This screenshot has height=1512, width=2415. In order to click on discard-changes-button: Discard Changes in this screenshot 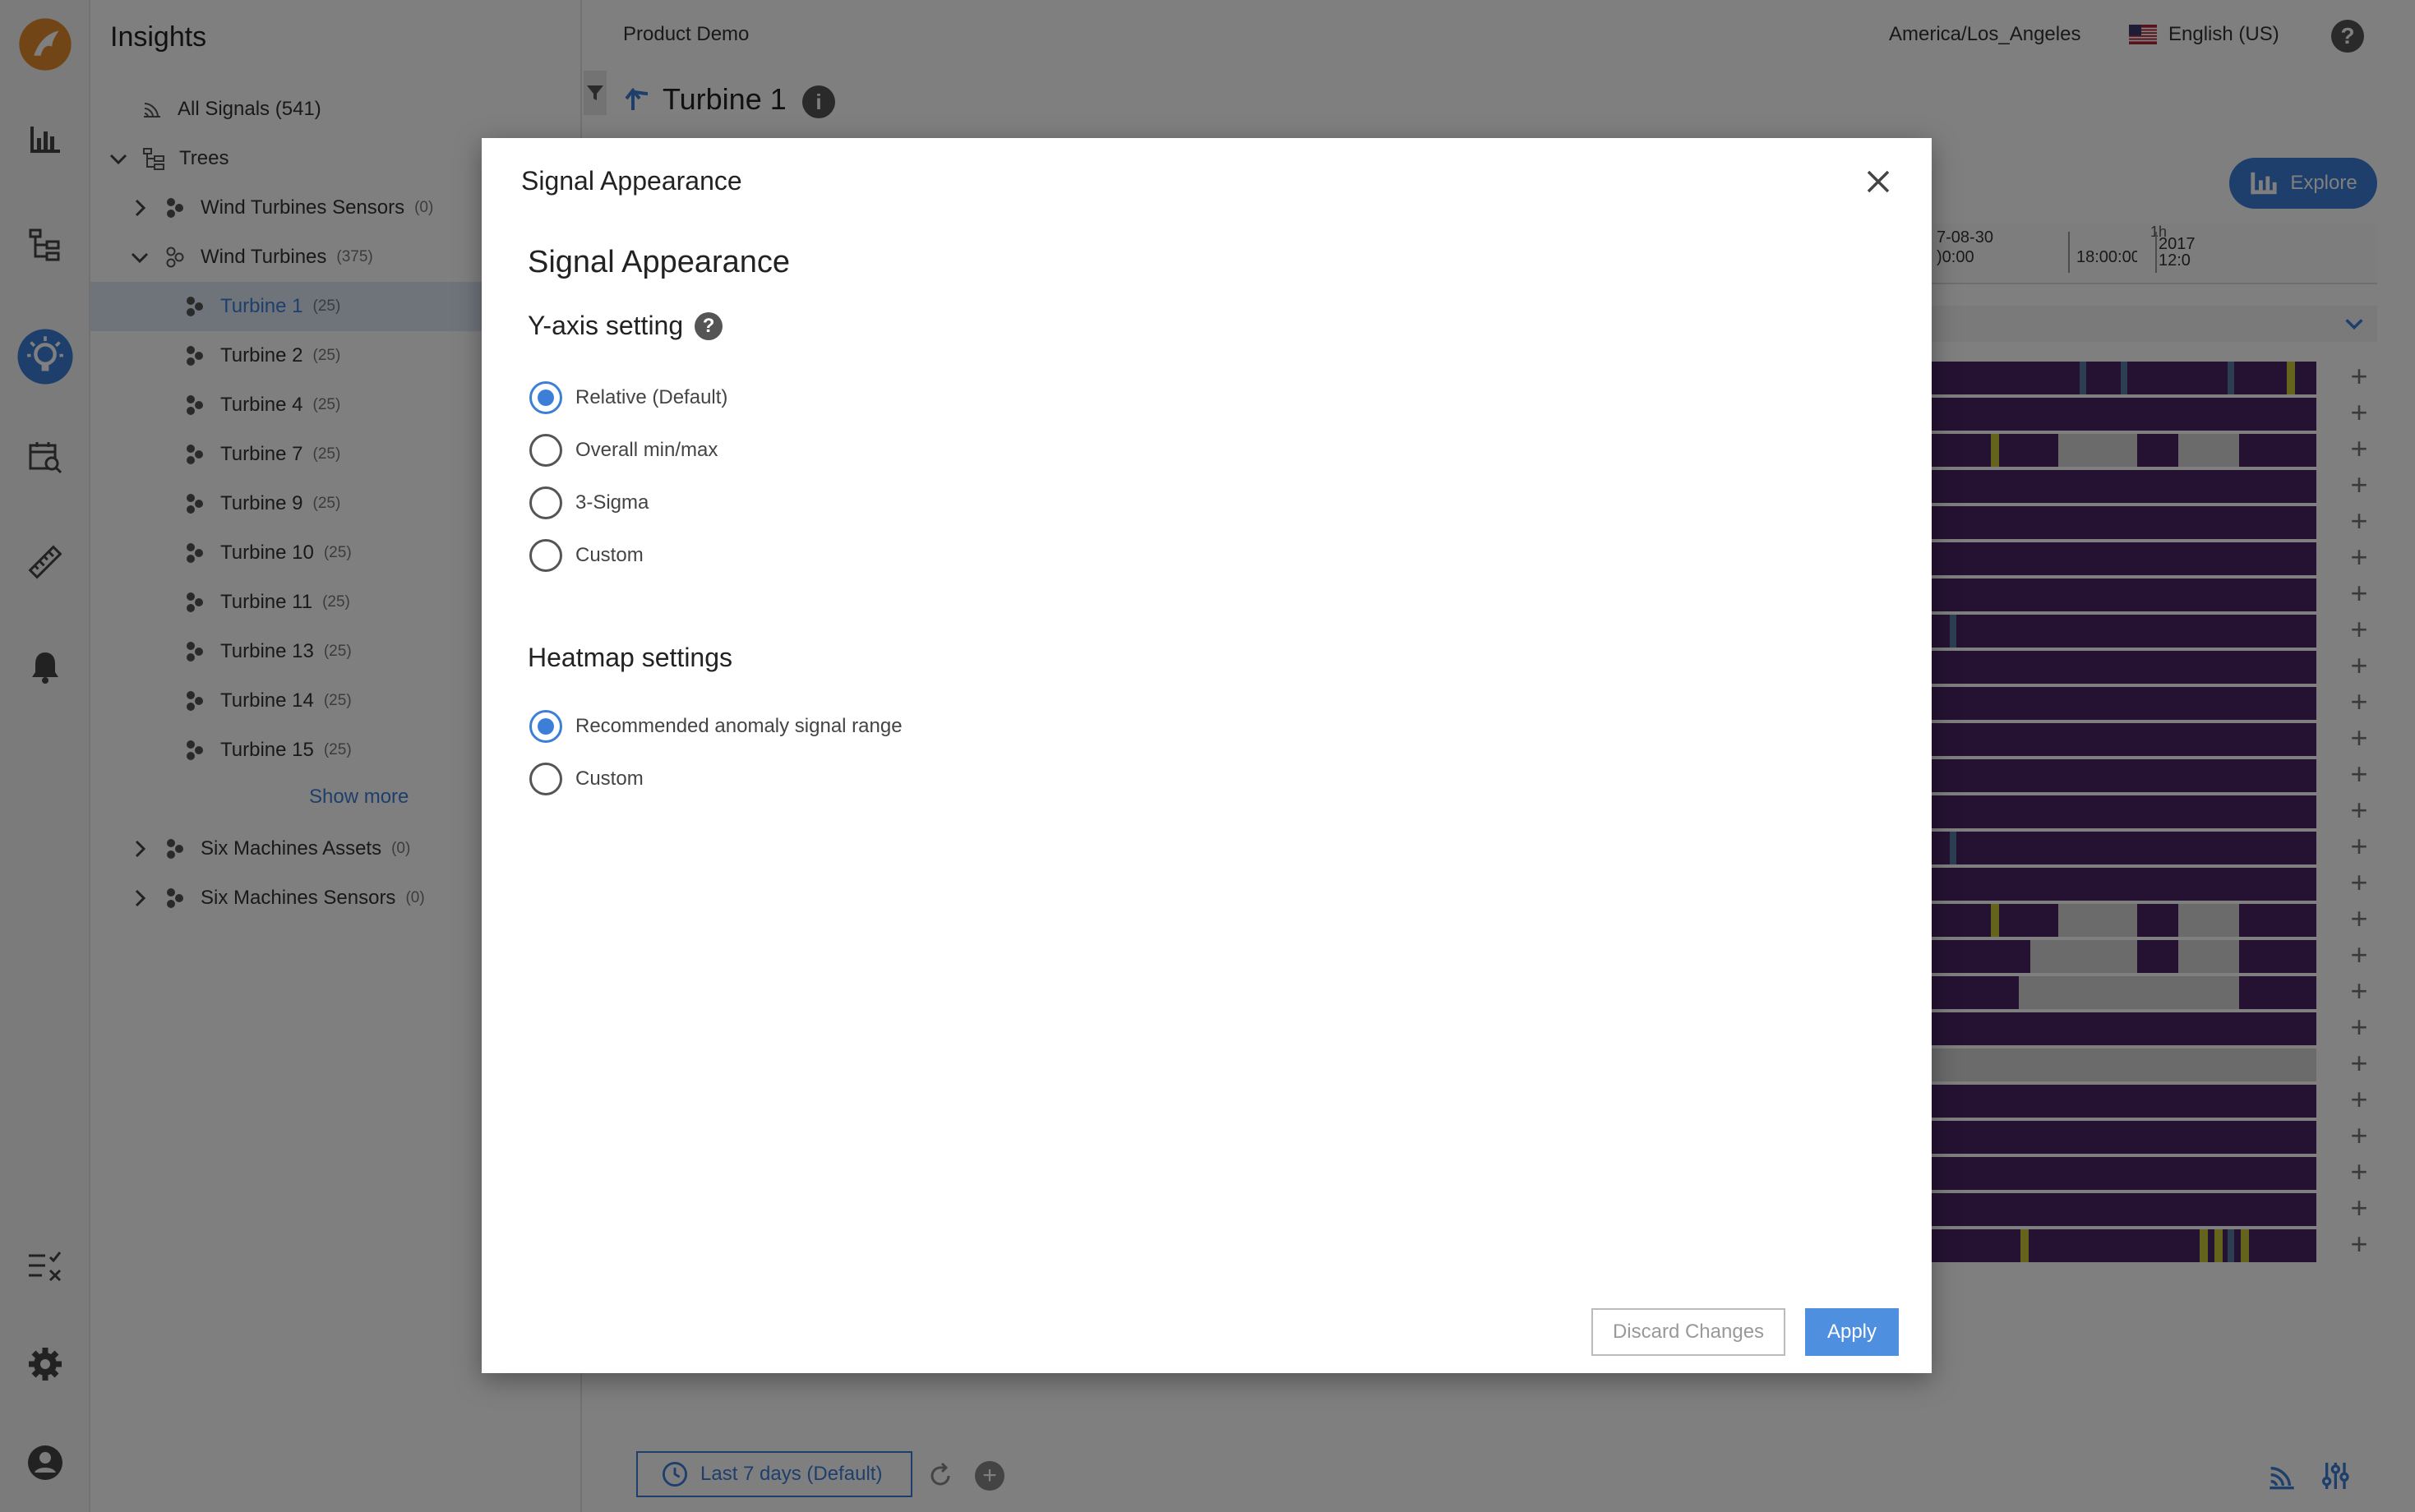, I will do `click(1688, 1332)`.